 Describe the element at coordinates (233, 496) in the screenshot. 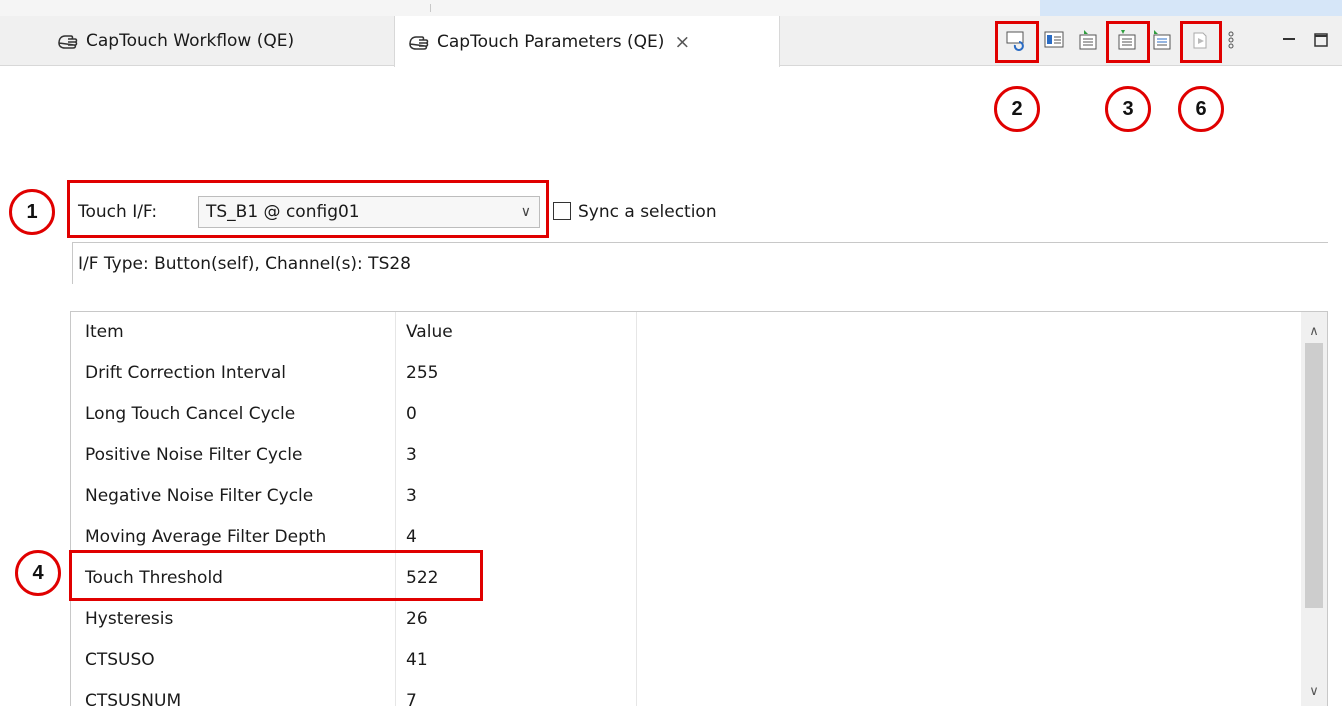

I see `cell-item: Negative Noise Filter Cycle` at that location.